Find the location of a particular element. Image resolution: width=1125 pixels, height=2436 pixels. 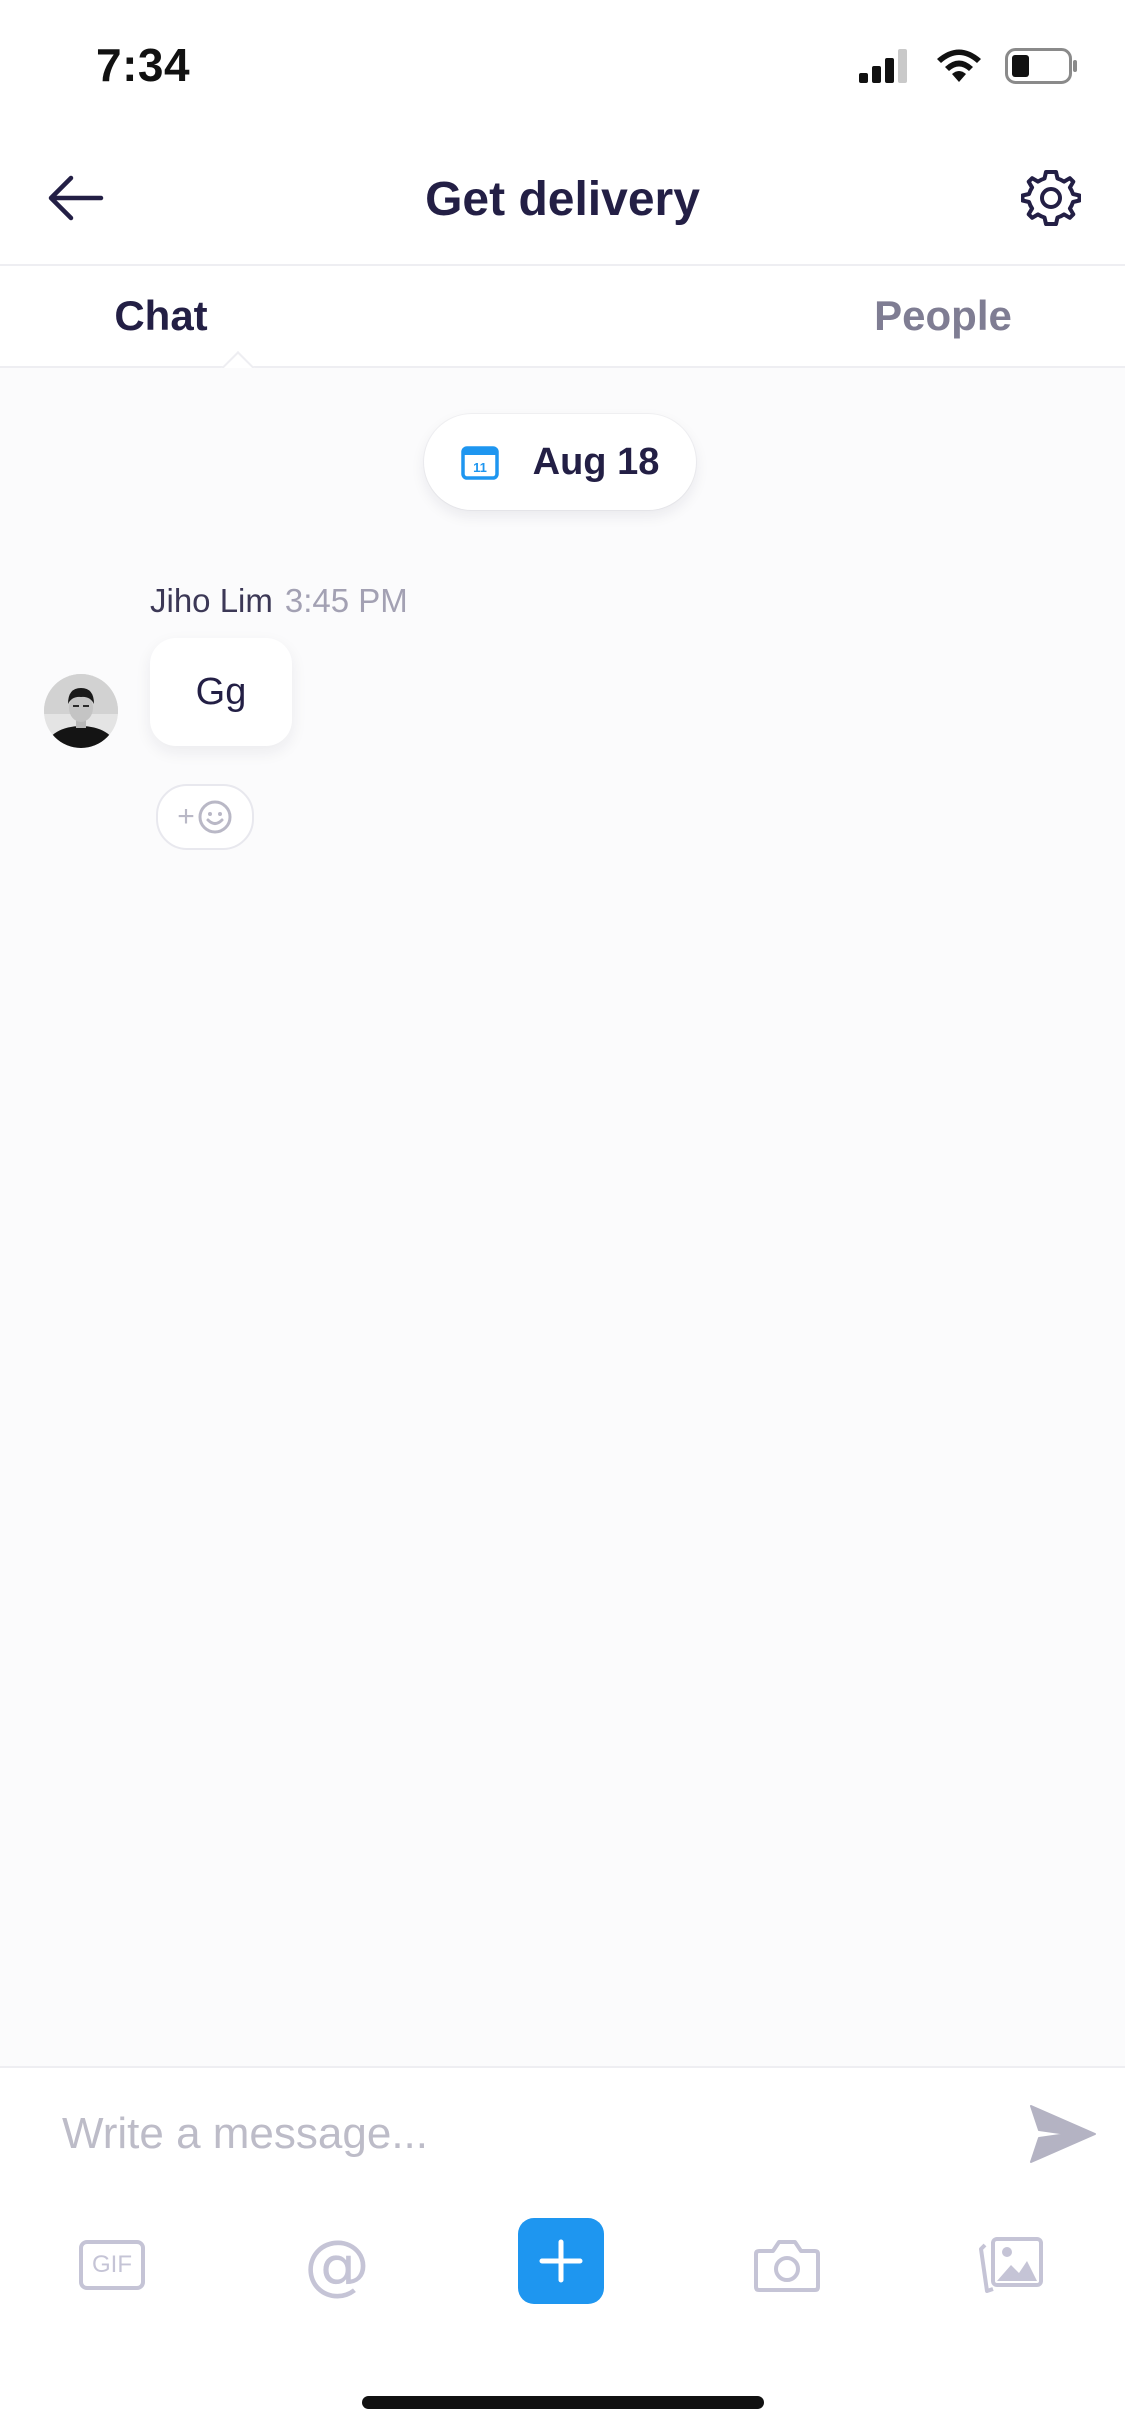

message-time: 3:45 PM is located at coordinates (346, 600).